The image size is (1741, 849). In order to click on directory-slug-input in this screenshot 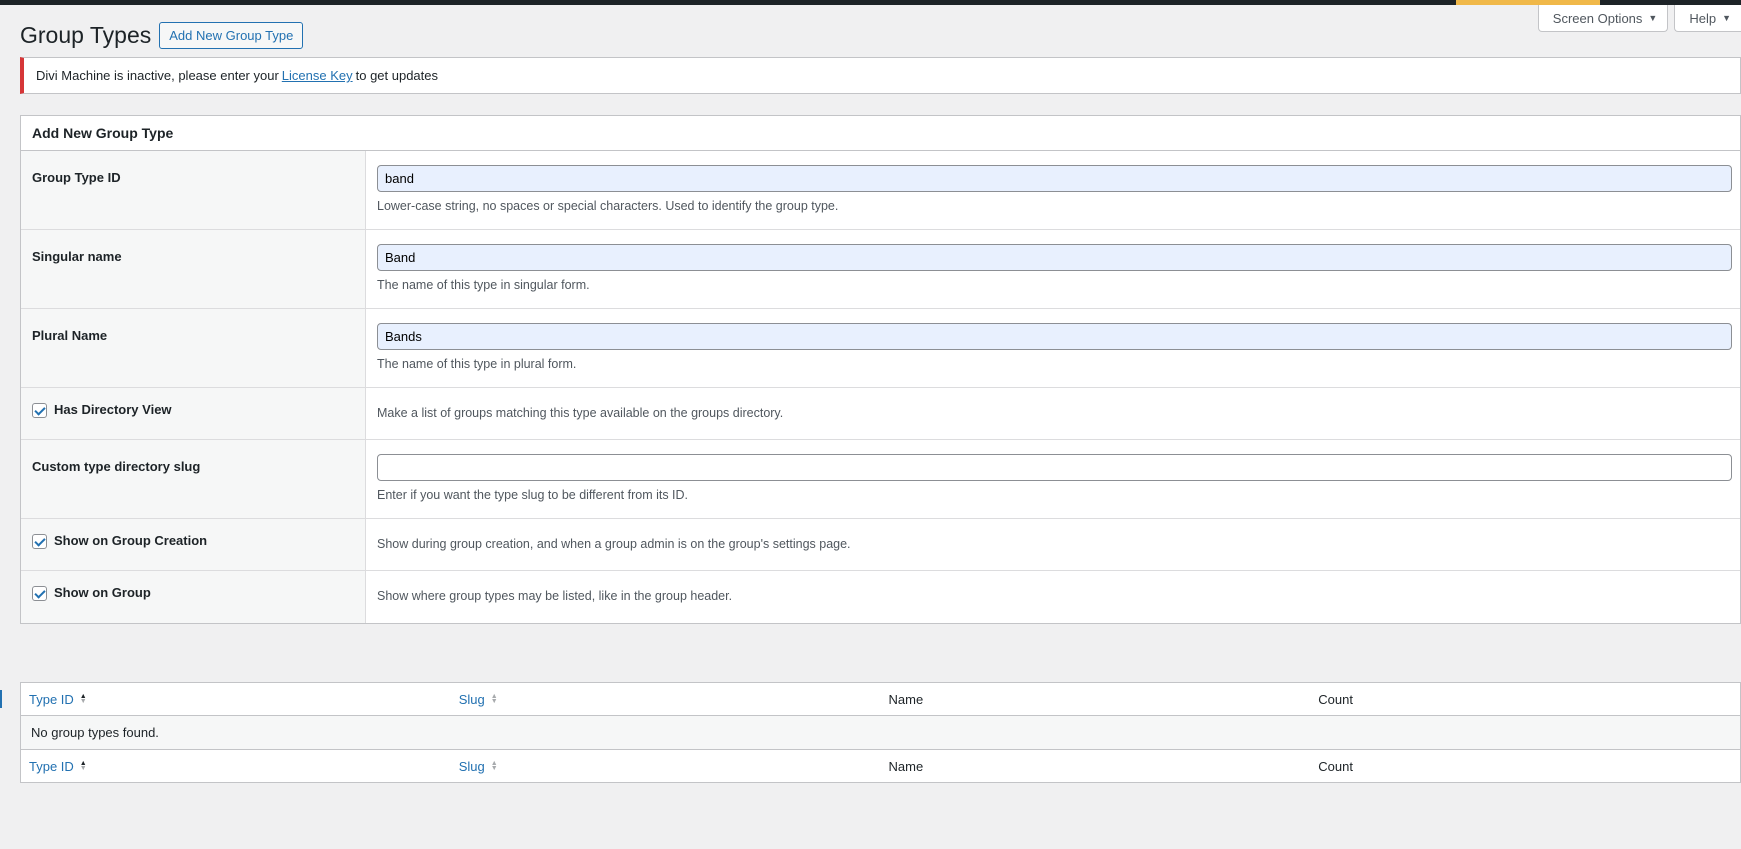, I will do `click(1054, 467)`.